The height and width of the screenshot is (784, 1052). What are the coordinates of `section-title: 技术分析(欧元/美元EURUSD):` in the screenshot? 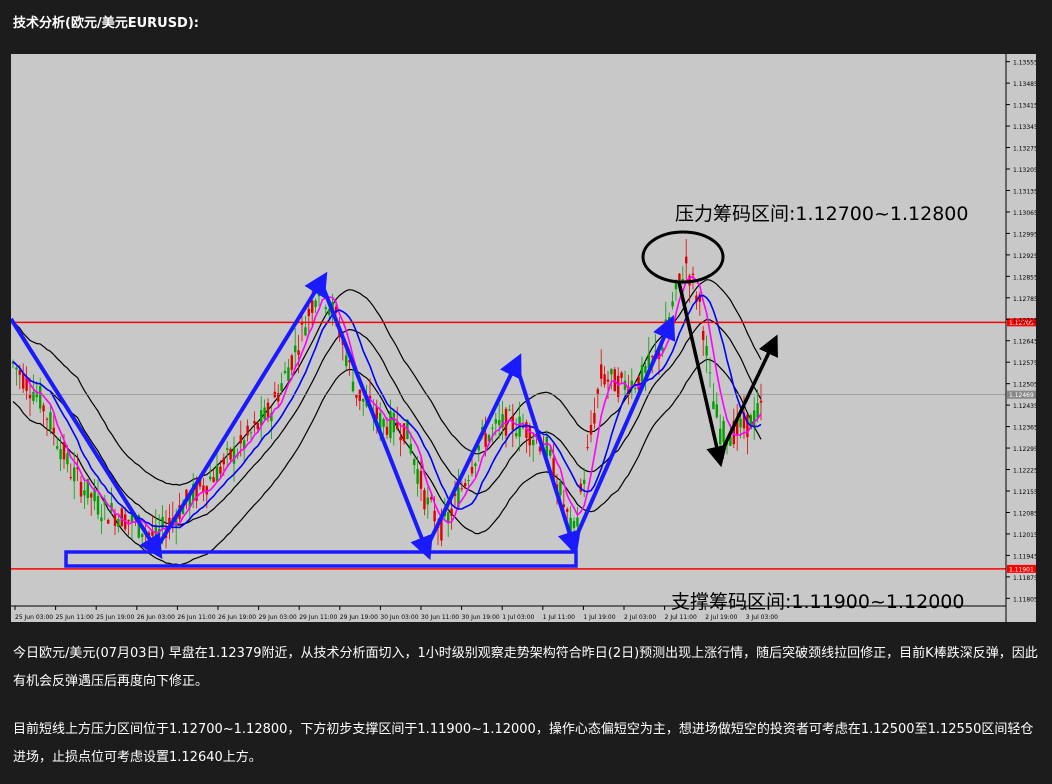 It's located at (106, 23).